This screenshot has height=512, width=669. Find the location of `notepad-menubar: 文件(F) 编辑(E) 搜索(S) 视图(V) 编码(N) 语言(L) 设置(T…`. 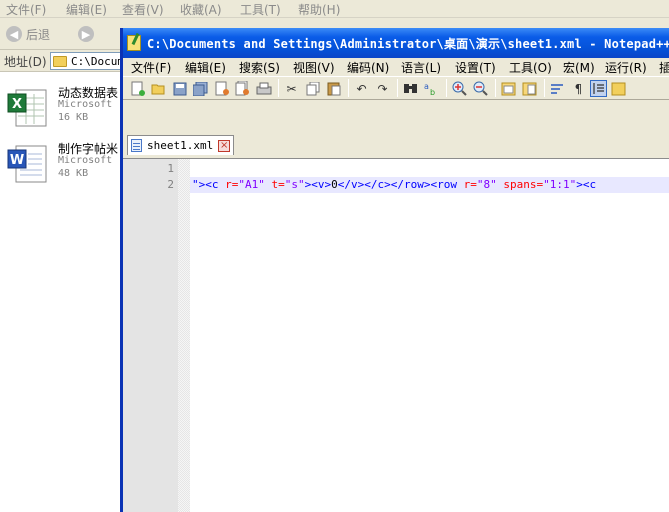

notepad-menubar: 文件(F) 编辑(E) 搜索(S) 视图(V) 编码(N) 语言(L) 设置(T… is located at coordinates (396, 67).